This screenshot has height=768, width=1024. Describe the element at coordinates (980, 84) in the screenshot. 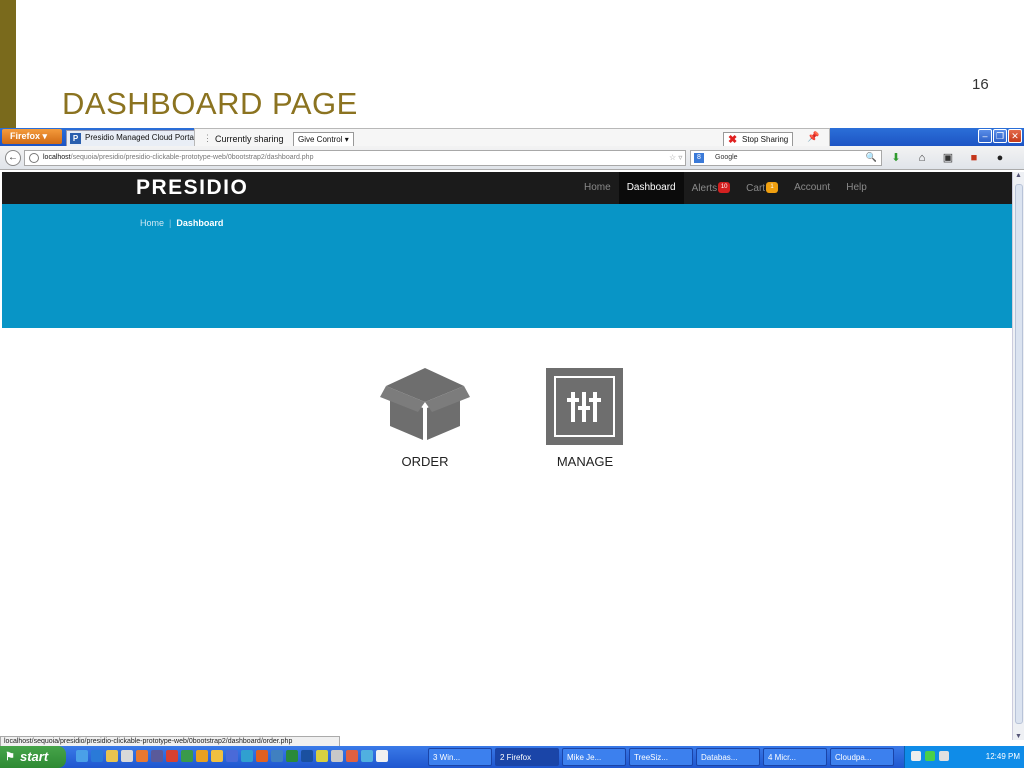

I see `slide-page-number: 16` at that location.